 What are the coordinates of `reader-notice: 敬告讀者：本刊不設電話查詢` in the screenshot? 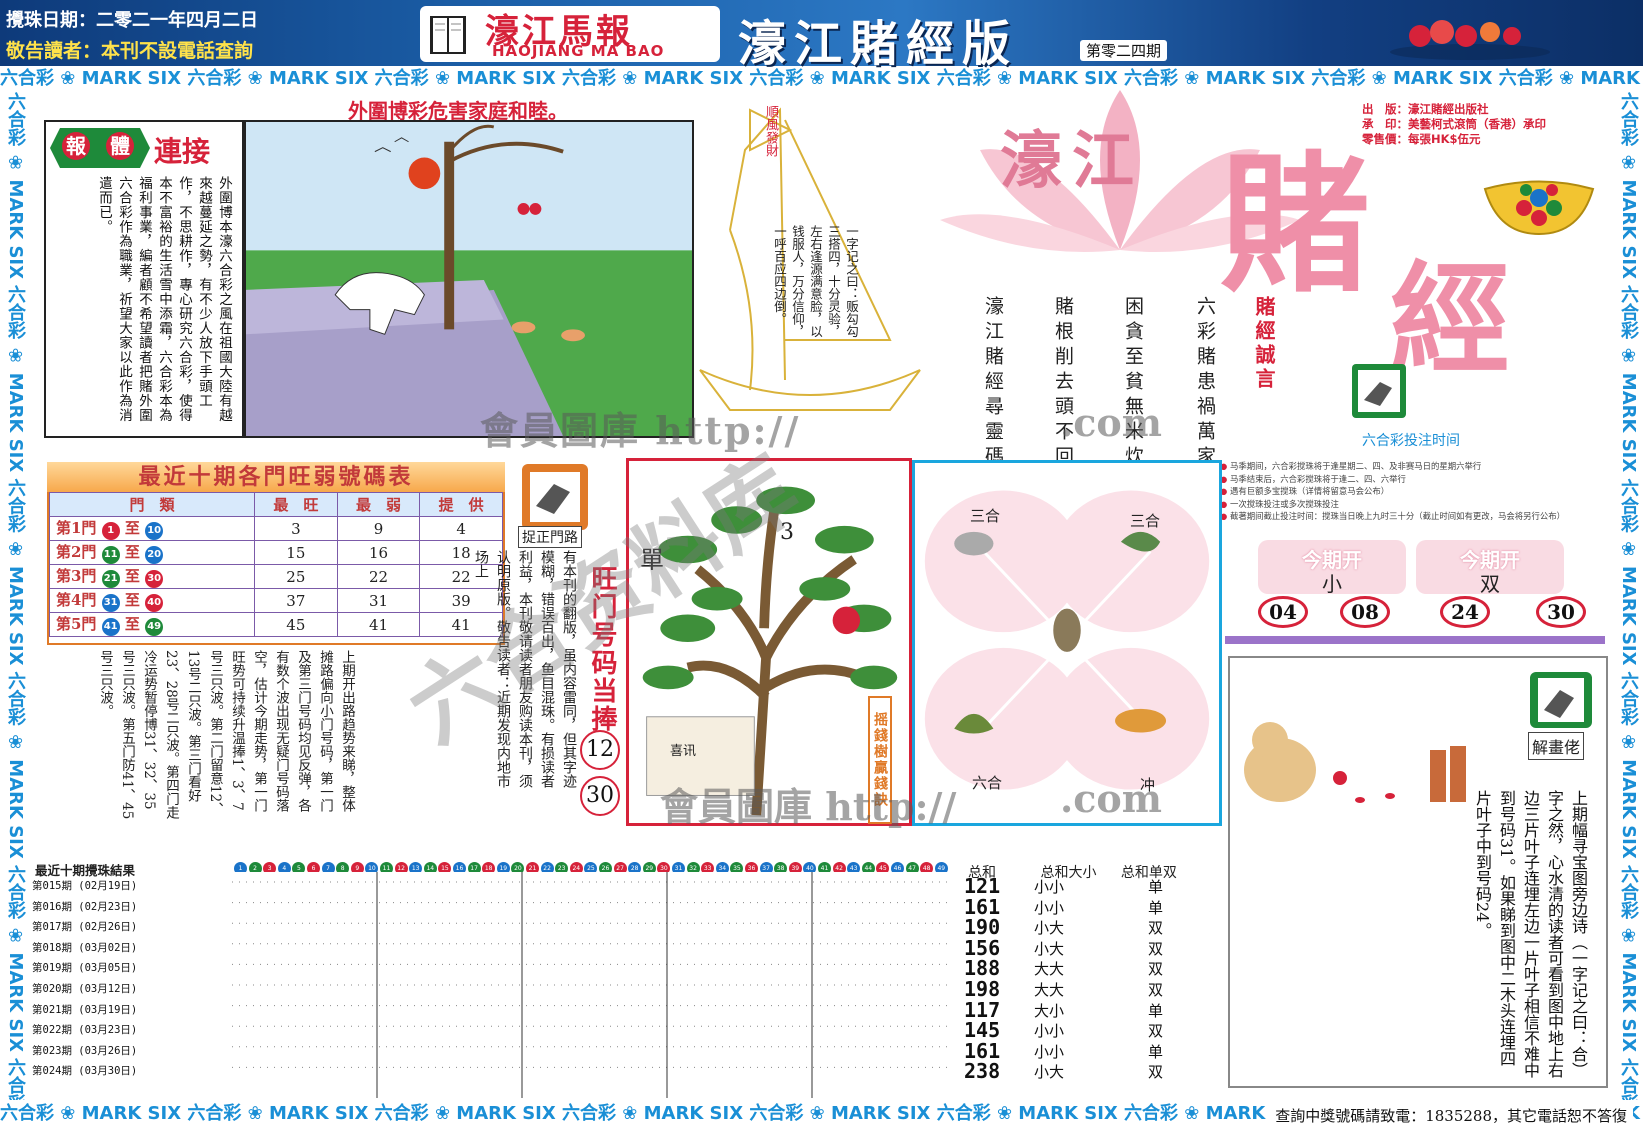 It's located at (130, 51).